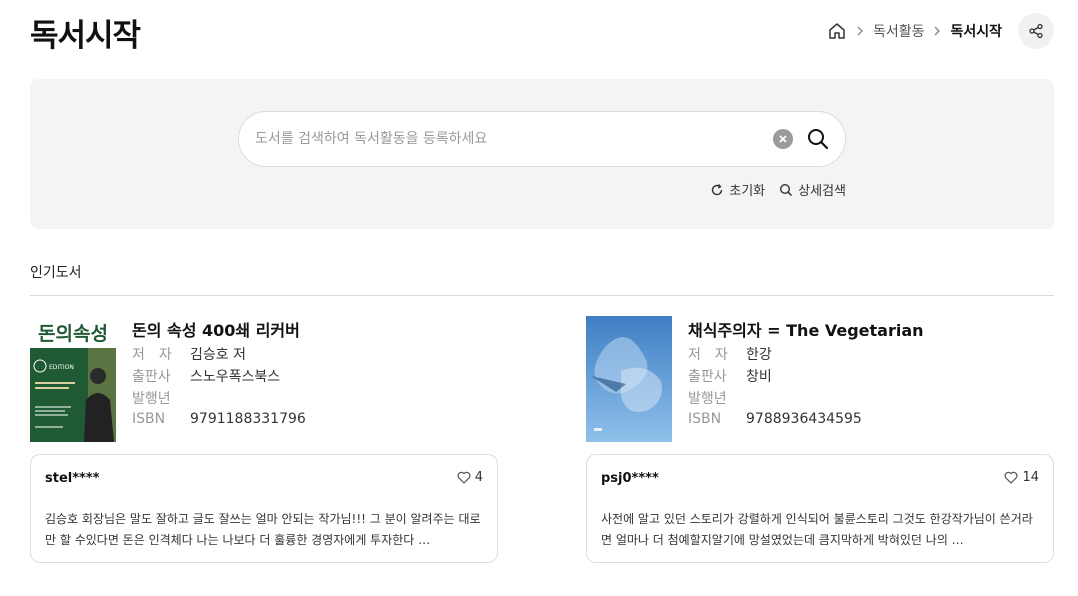  I want to click on cover-title-text: 돈의속성, so click(73, 334).